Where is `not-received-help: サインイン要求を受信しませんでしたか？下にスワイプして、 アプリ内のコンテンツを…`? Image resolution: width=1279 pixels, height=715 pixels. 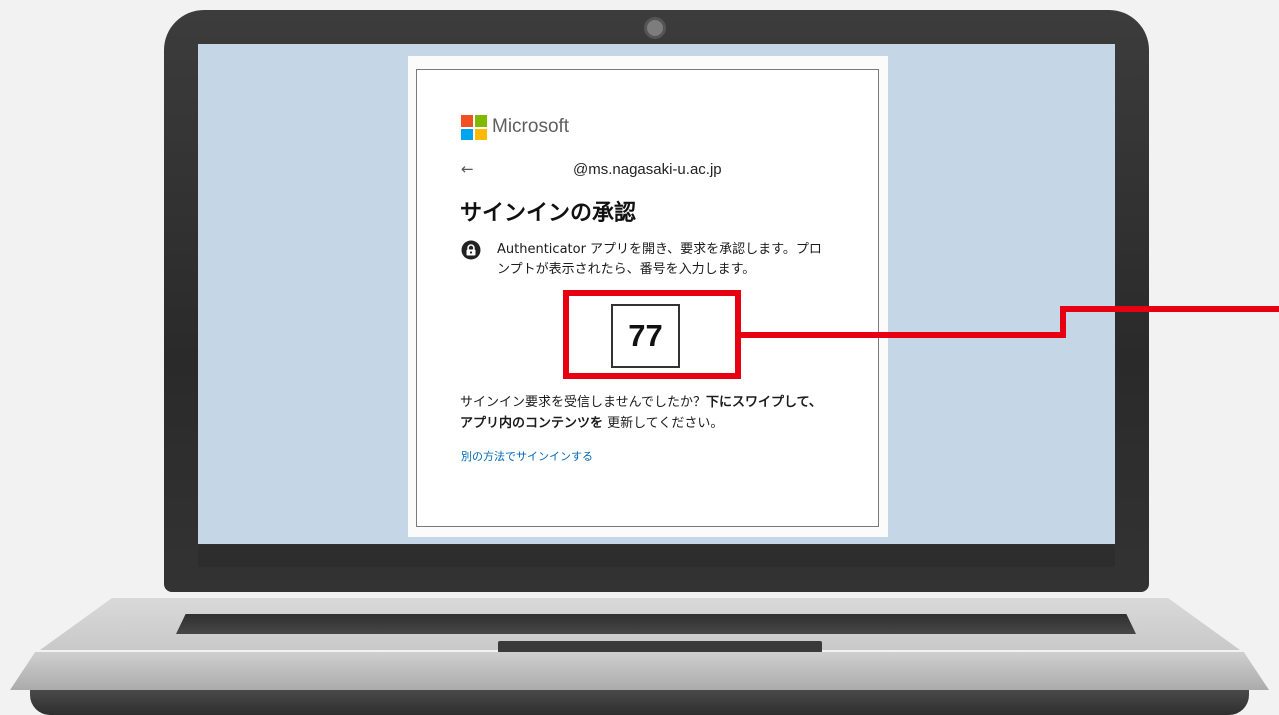
not-received-help: サインイン要求を受信しませんでしたか？下にスワイプして、 アプリ内のコンテンツを… is located at coordinates (660, 413).